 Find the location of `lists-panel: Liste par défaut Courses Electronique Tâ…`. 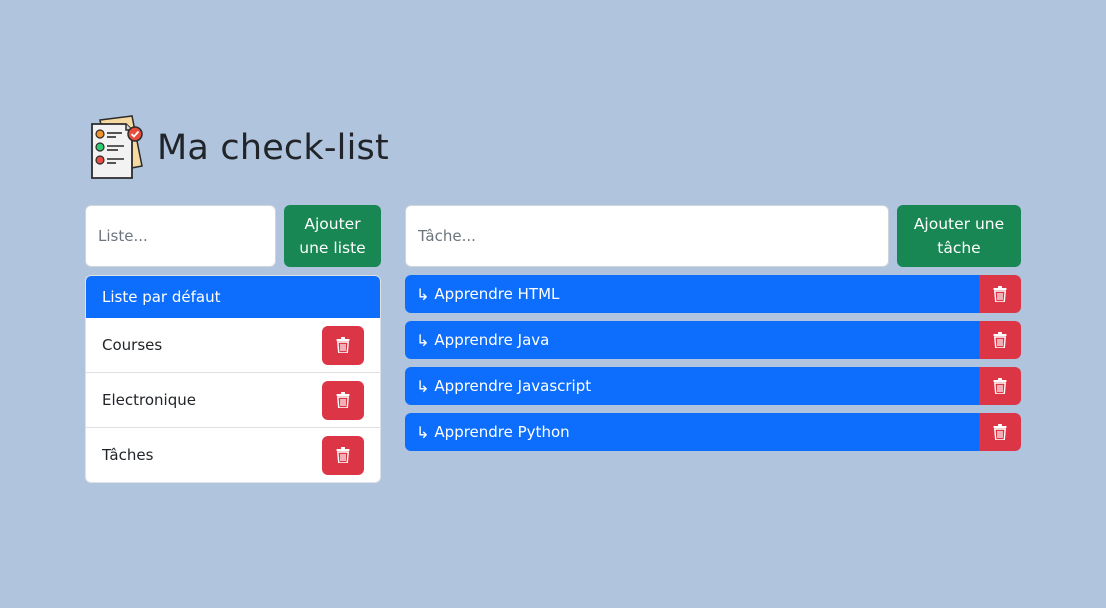

lists-panel: Liste par défaut Courses Electronique Tâ… is located at coordinates (233, 379).